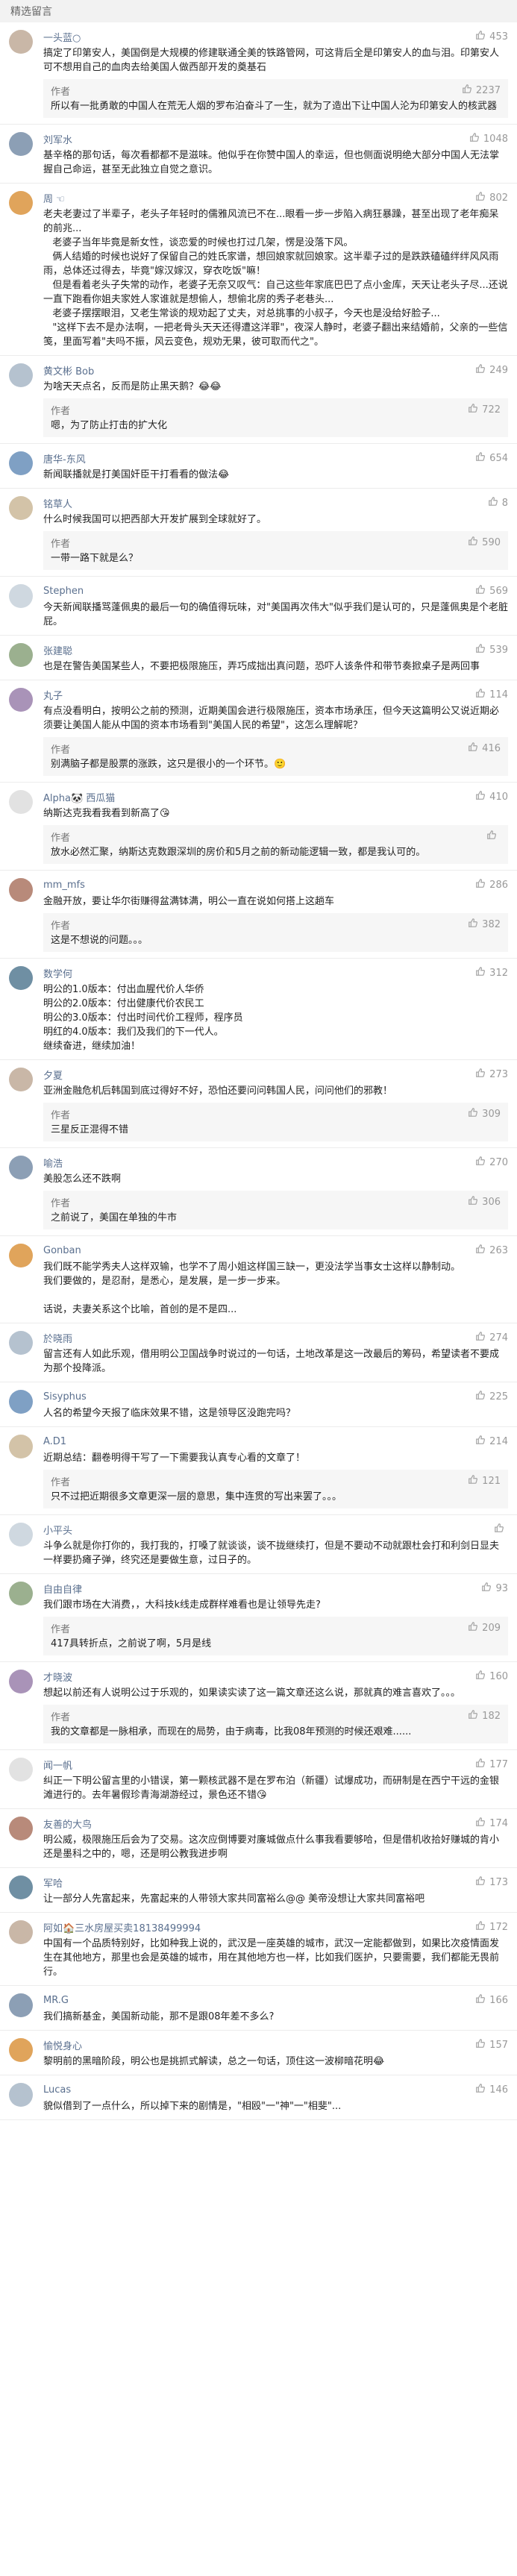  I want to click on like-count: 802, so click(498, 198).